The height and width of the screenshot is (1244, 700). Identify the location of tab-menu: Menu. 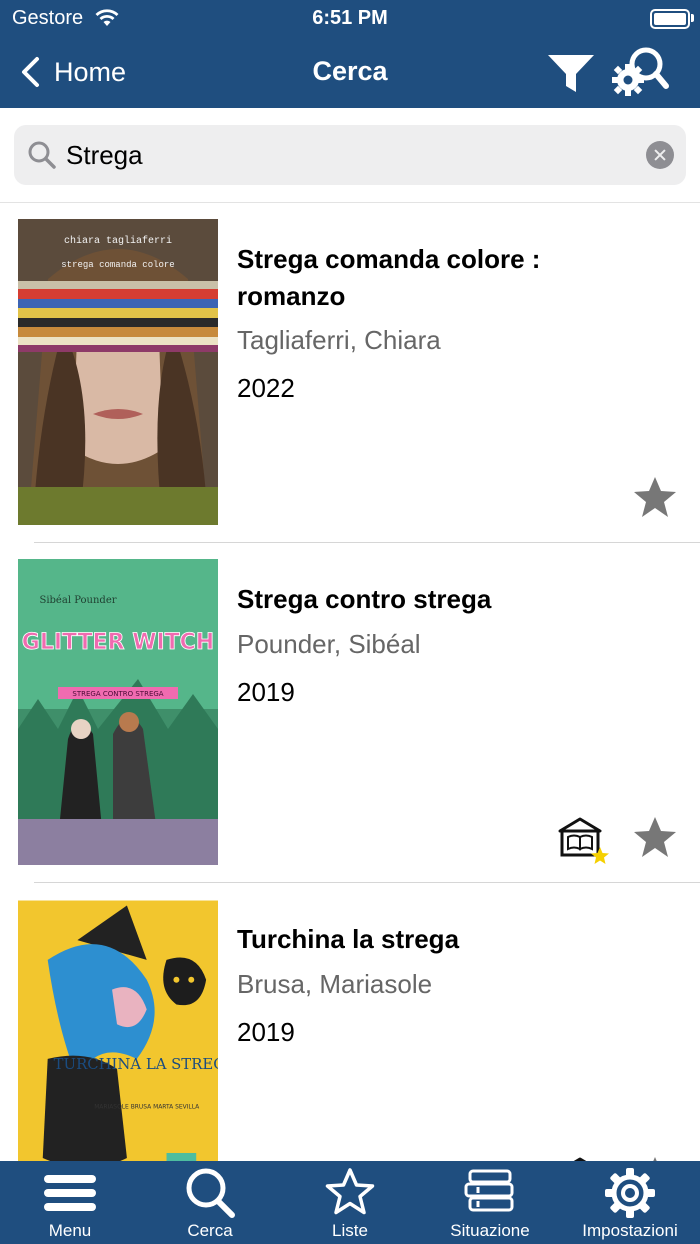
(70, 1202).